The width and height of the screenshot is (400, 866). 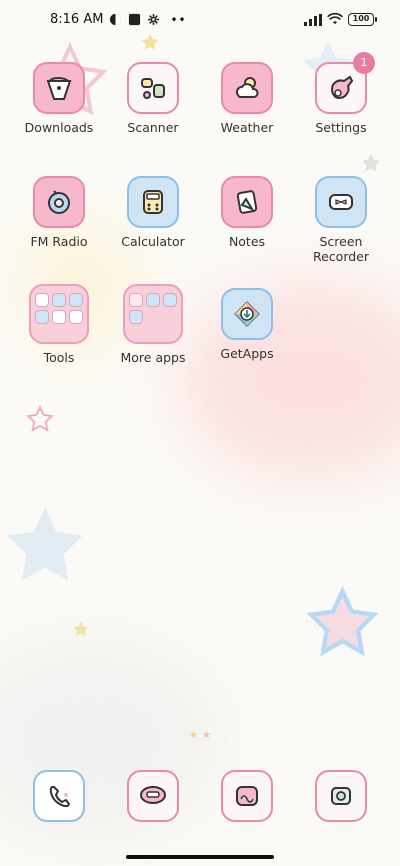 I want to click on weather-icon, so click(x=247, y=88).